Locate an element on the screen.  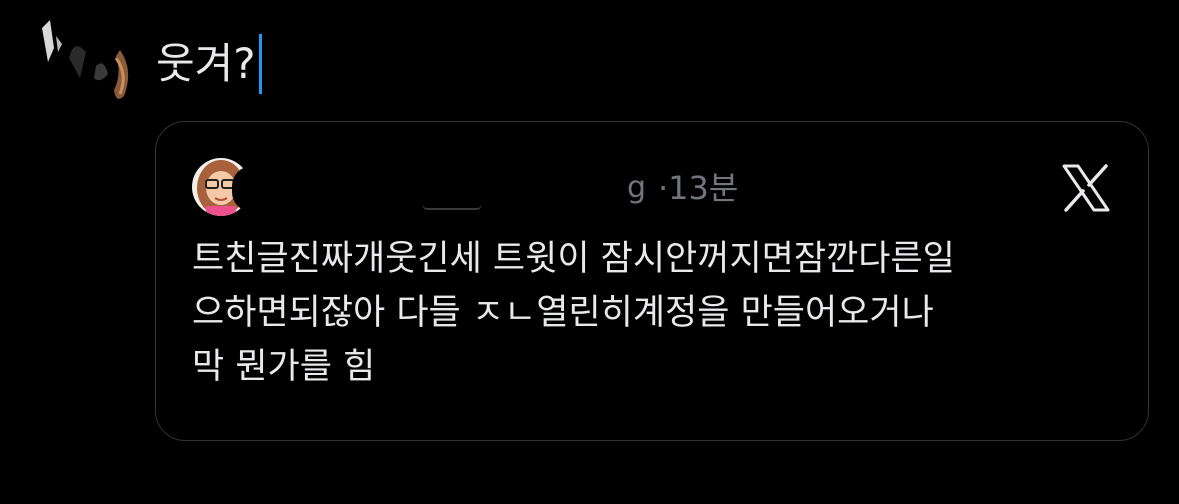
tweet-timestamp: ·13분 is located at coordinates (698, 188).